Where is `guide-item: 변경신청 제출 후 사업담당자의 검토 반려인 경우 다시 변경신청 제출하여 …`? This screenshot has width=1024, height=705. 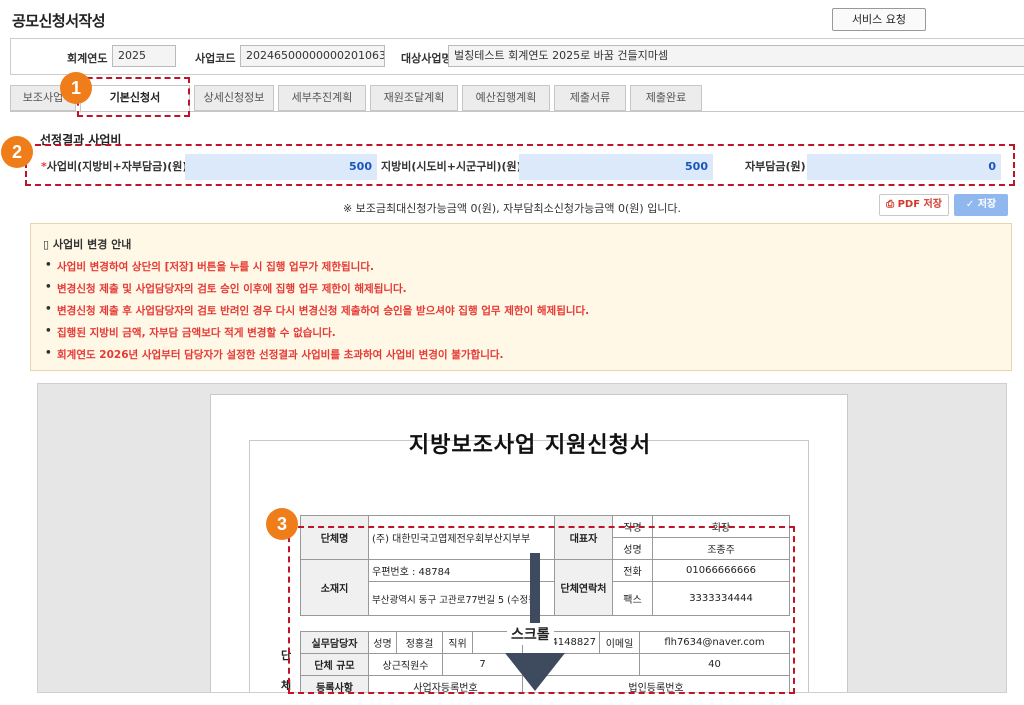 guide-item: 변경신청 제출 후 사업담당자의 검토 반려인 경우 다시 변경신청 제출하여 … is located at coordinates (317, 310).